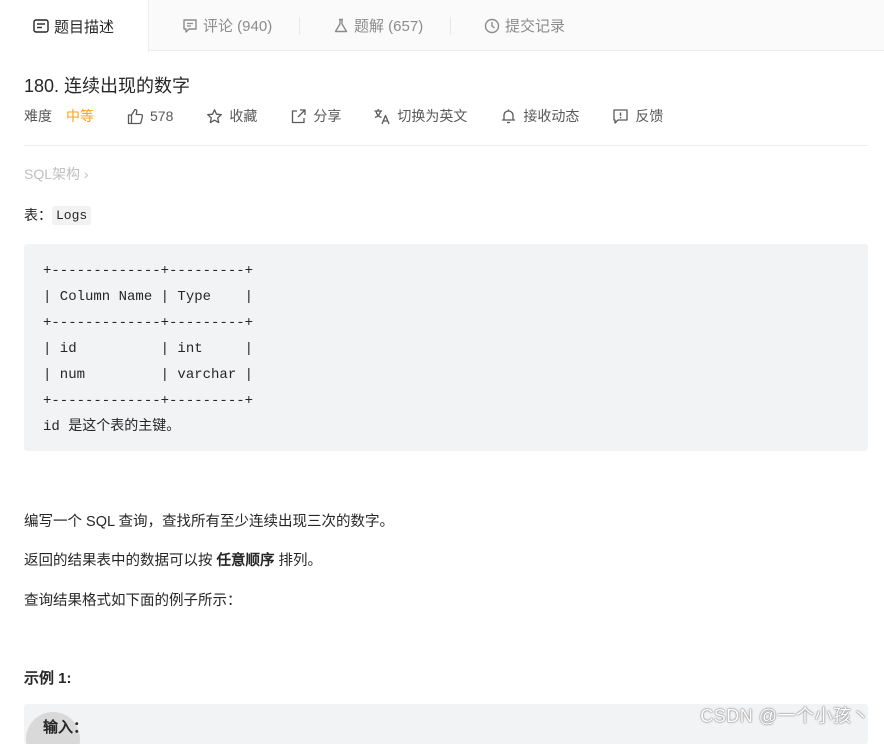 This screenshot has height=744, width=884. What do you see at coordinates (432, 116) in the screenshot?
I see `translate-label: 切换为英文` at bounding box center [432, 116].